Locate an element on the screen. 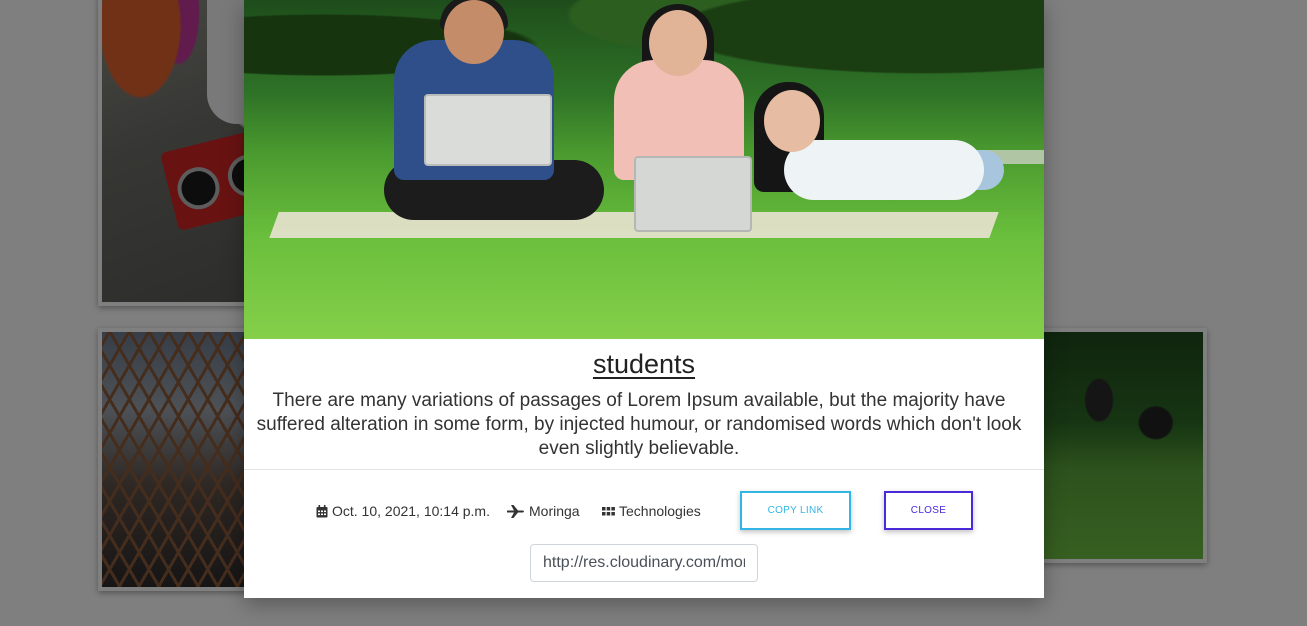 This screenshot has height=626, width=1307. grid-icon is located at coordinates (608, 511).